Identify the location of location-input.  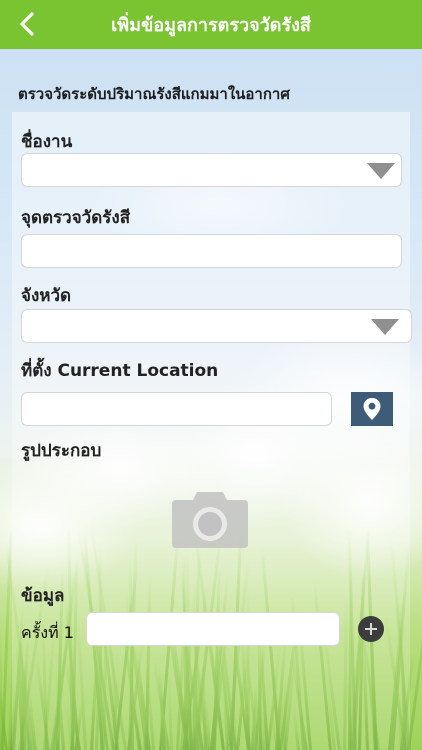
(176, 409).